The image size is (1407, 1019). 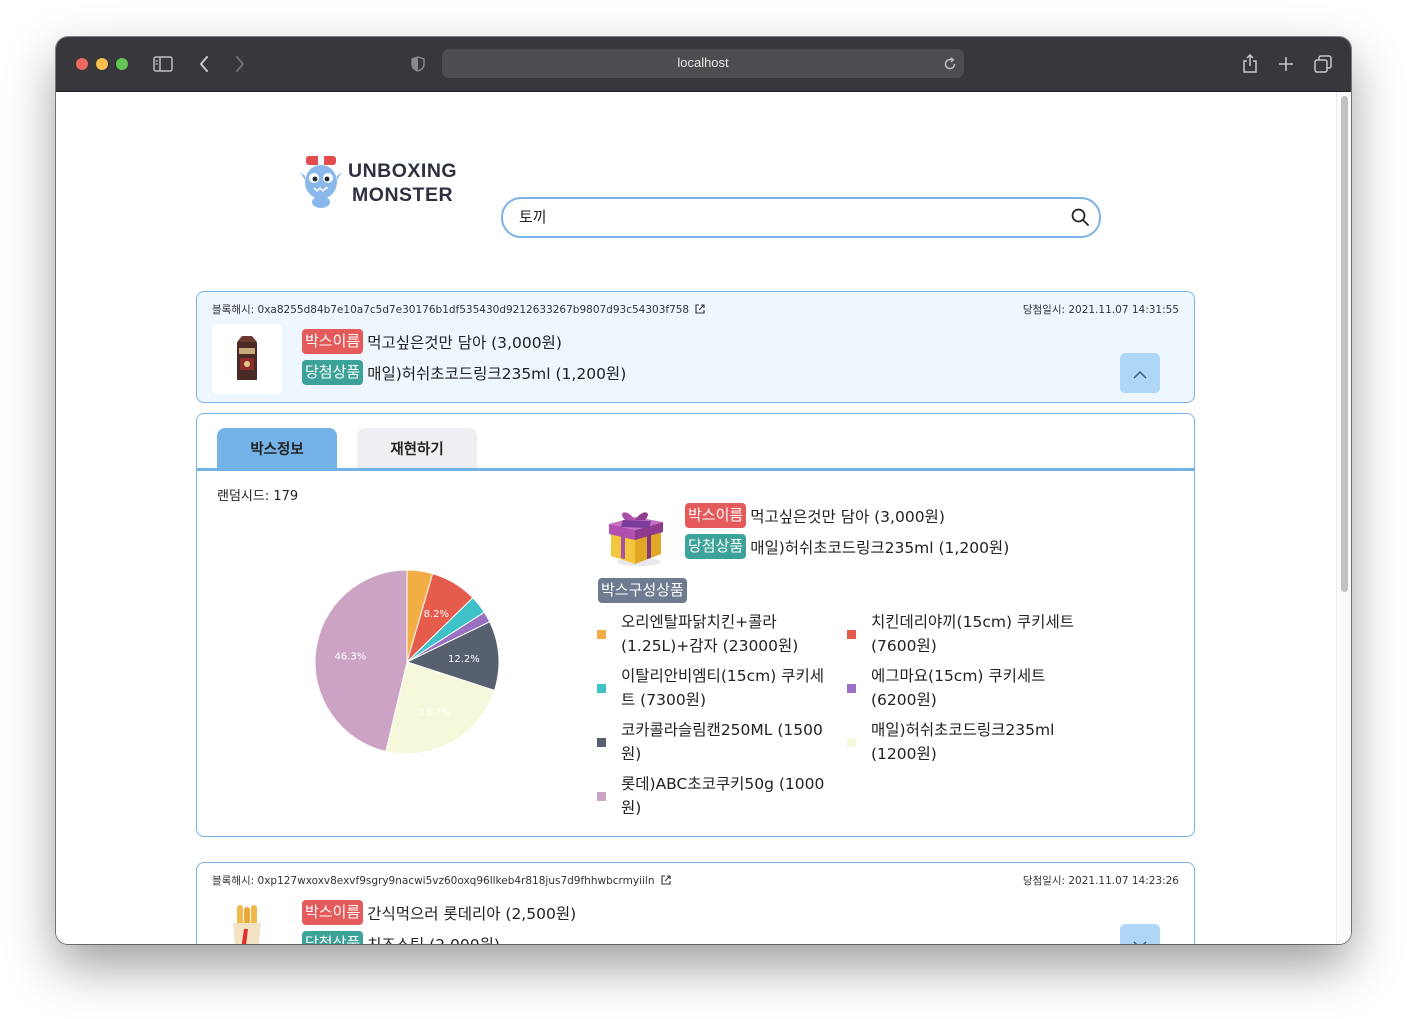 What do you see at coordinates (403, 195) in the screenshot?
I see `logo-line-2: MONSTER` at bounding box center [403, 195].